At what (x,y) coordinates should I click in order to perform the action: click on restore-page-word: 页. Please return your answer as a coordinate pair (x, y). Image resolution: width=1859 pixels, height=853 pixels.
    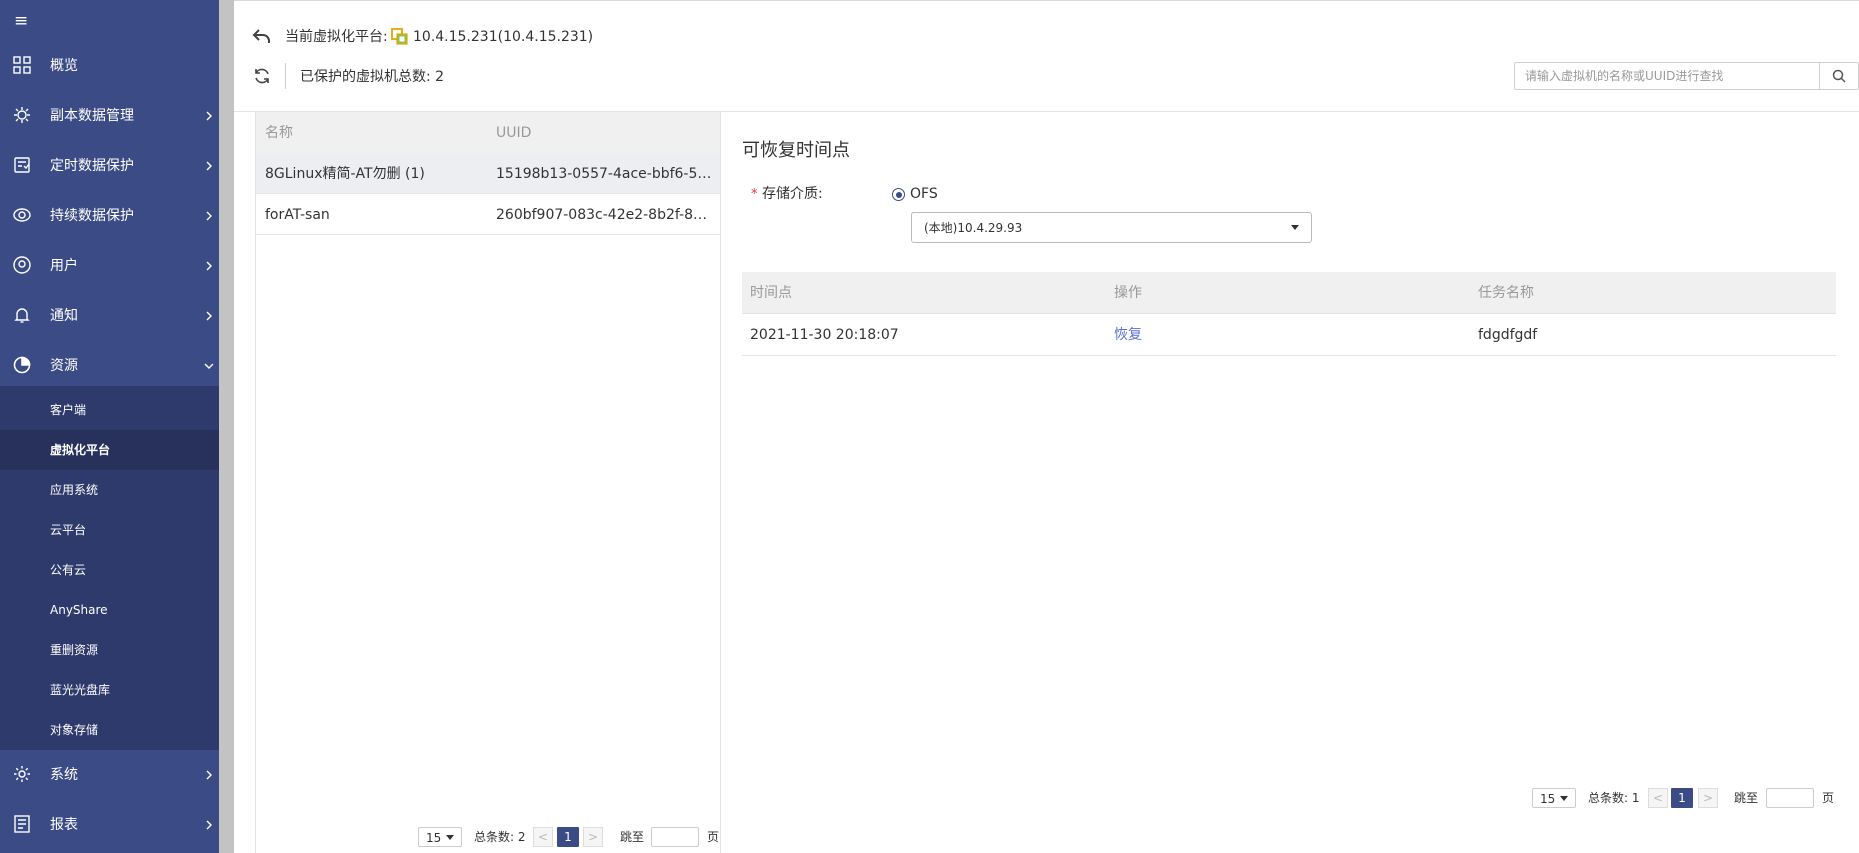
    Looking at the image, I should click on (1828, 798).